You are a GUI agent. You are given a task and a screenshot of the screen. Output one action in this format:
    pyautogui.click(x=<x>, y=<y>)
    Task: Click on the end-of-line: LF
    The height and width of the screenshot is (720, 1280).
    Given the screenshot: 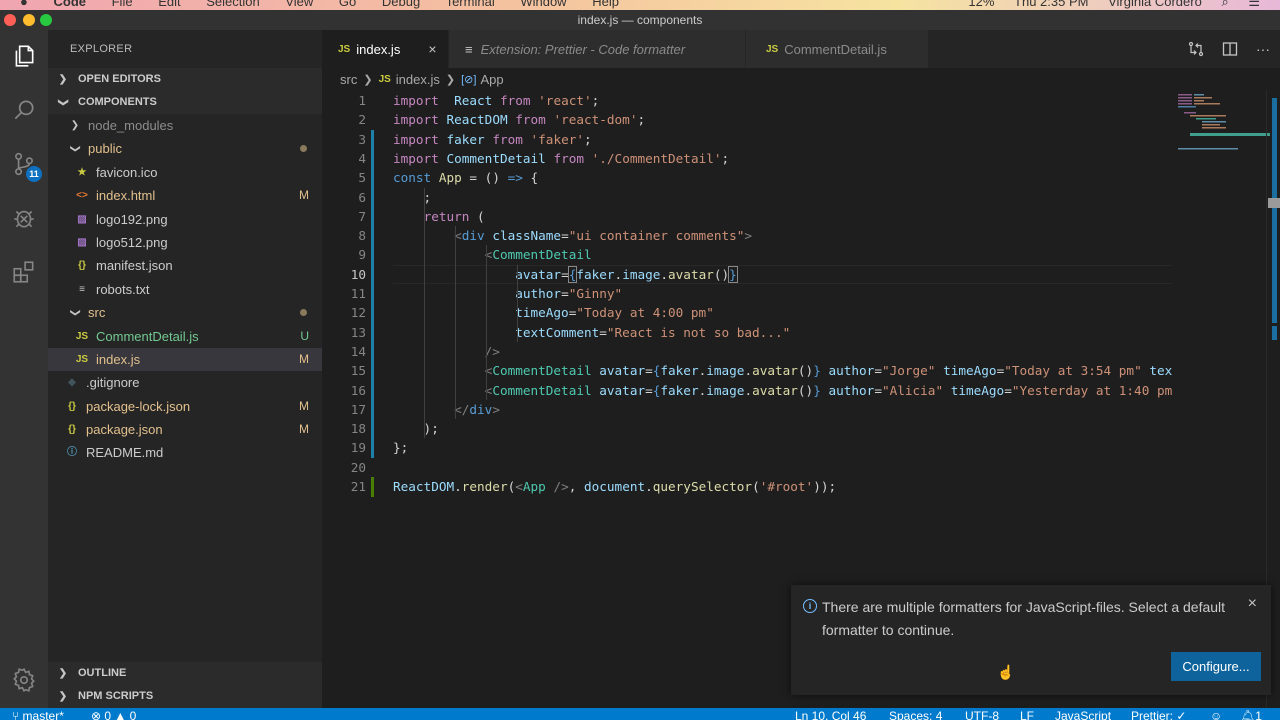 What is the action you would take?
    pyautogui.click(x=1027, y=714)
    